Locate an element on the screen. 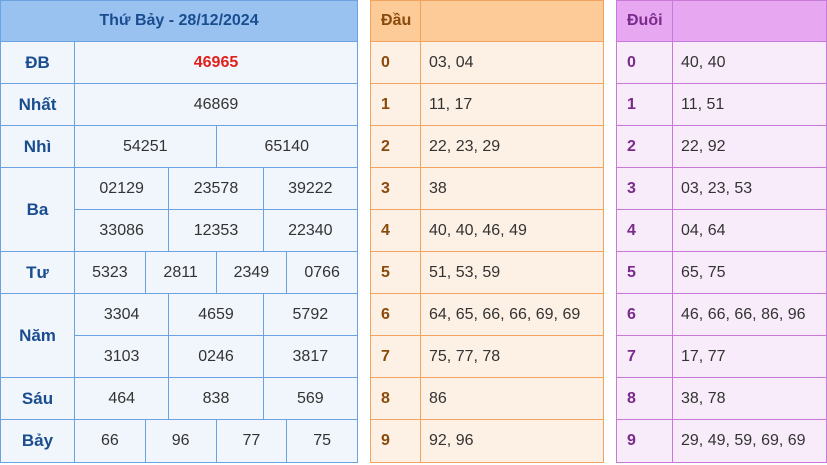  dau-numbers: 22, 23, 29 is located at coordinates (465, 146).